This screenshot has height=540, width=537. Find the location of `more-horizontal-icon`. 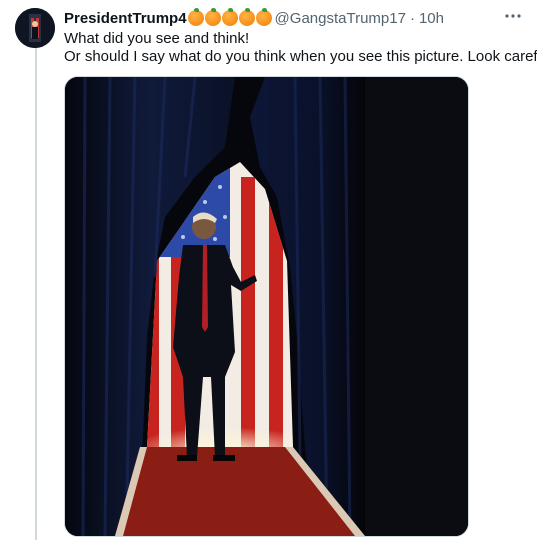

more-horizontal-icon is located at coordinates (513, 16).